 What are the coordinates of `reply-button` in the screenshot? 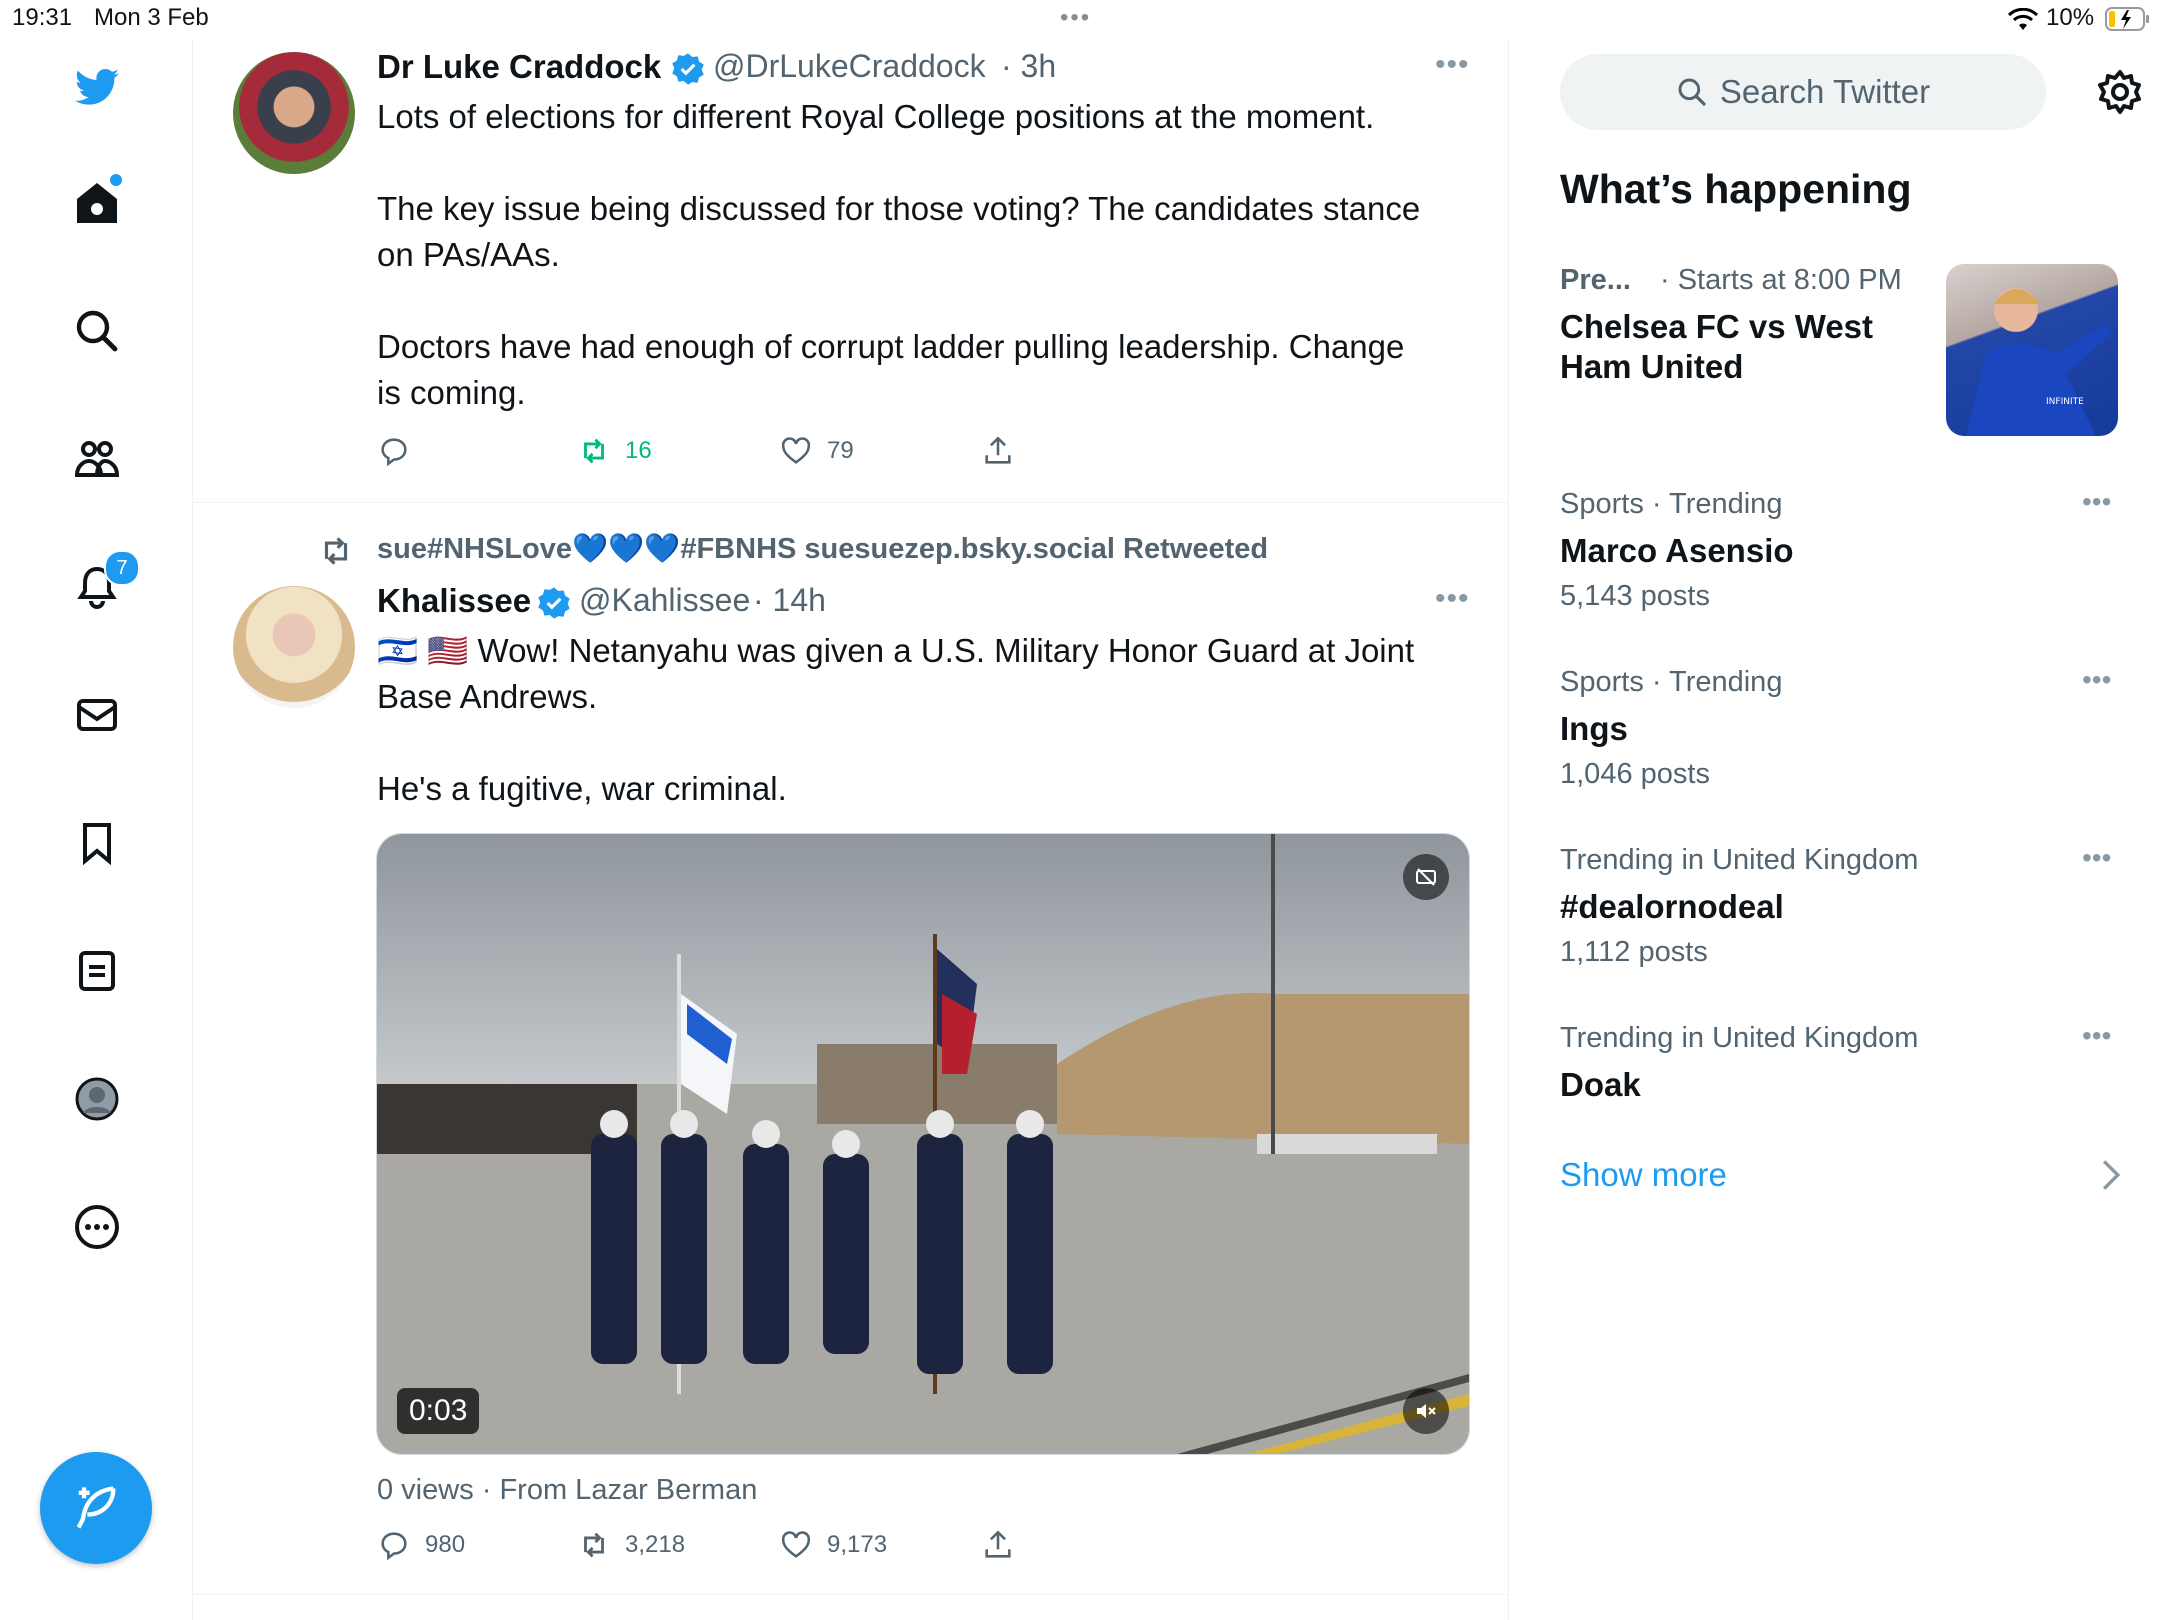 It's located at (401, 451).